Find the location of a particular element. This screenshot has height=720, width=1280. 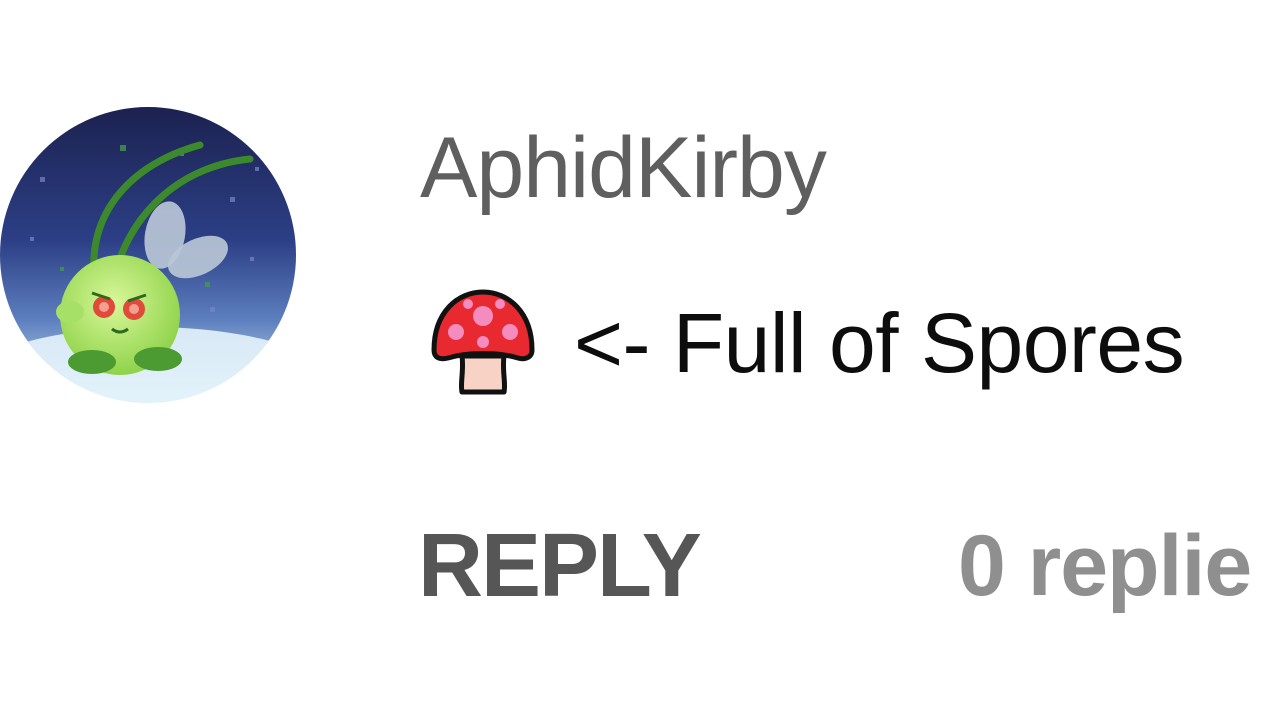

mushroom-icon is located at coordinates (483, 342).